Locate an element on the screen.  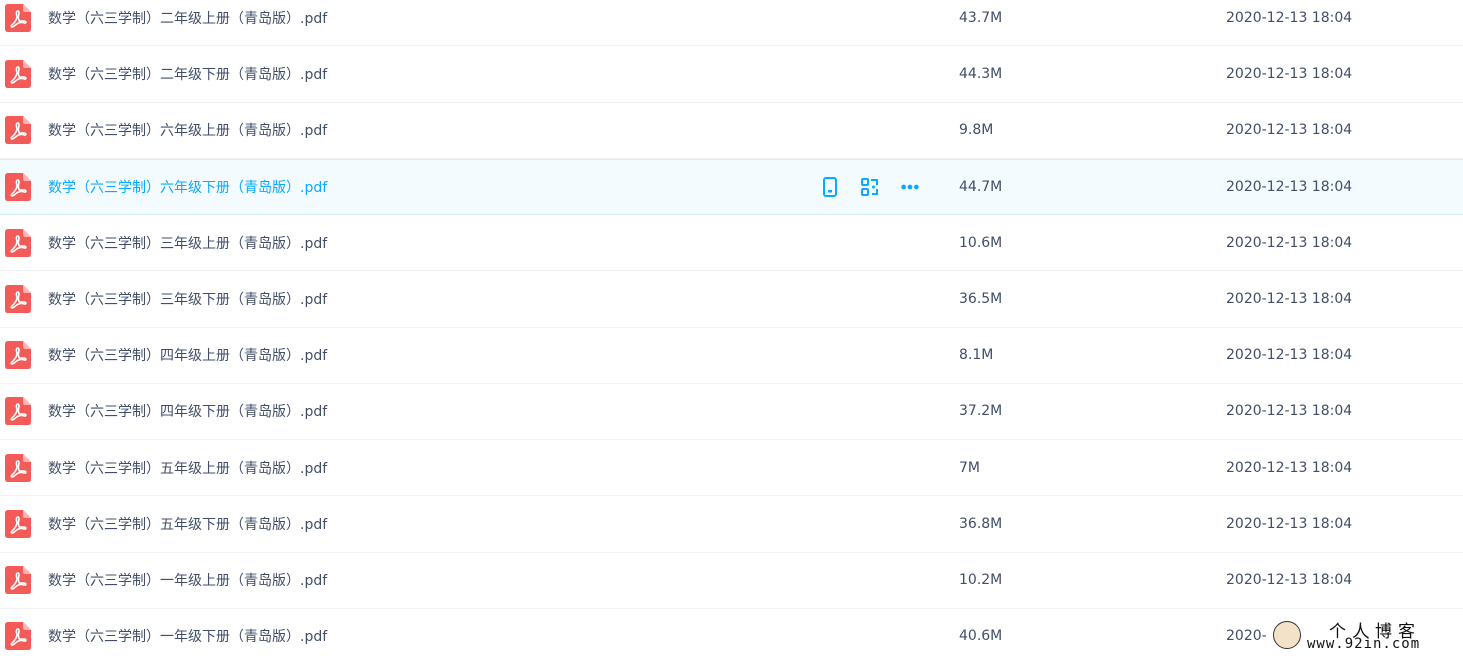
phone-icon is located at coordinates (830, 186).